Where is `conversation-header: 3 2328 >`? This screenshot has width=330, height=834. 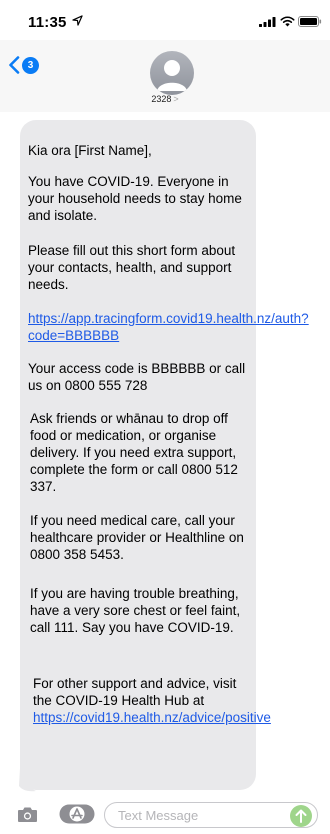 conversation-header: 3 2328 > is located at coordinates (165, 76).